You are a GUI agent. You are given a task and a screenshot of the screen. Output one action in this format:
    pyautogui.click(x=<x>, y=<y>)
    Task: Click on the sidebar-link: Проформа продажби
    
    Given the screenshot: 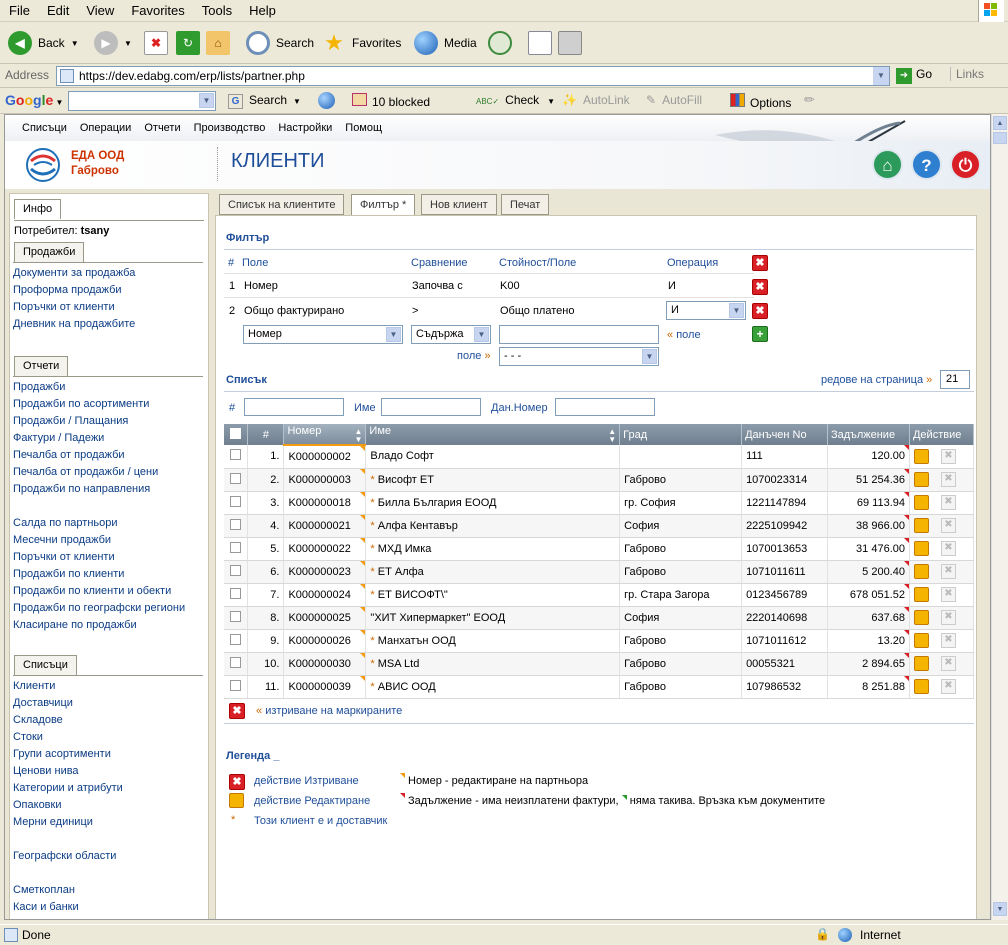 What is the action you would take?
    pyautogui.click(x=108, y=290)
    